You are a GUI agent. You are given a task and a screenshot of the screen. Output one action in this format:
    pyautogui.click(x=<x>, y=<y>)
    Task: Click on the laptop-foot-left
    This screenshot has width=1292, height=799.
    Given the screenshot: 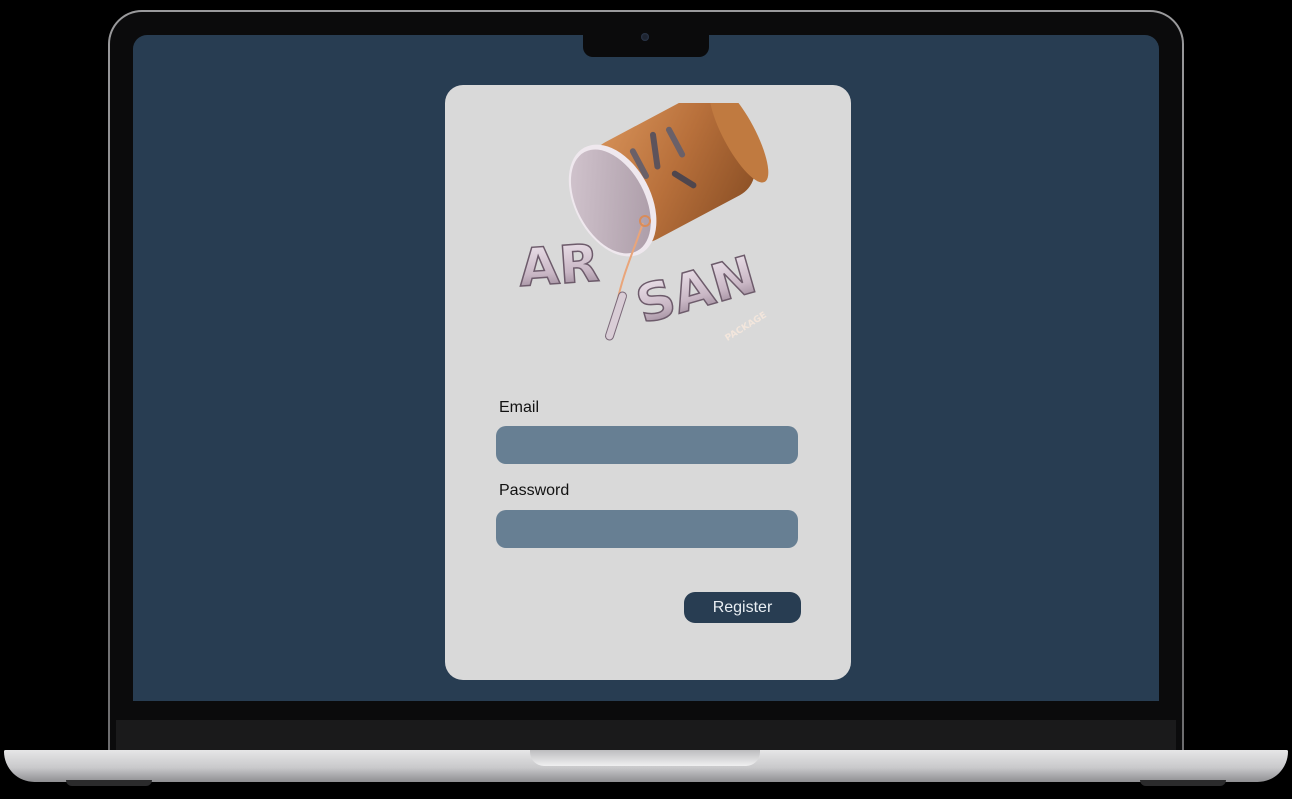 What is the action you would take?
    pyautogui.click(x=109, y=783)
    